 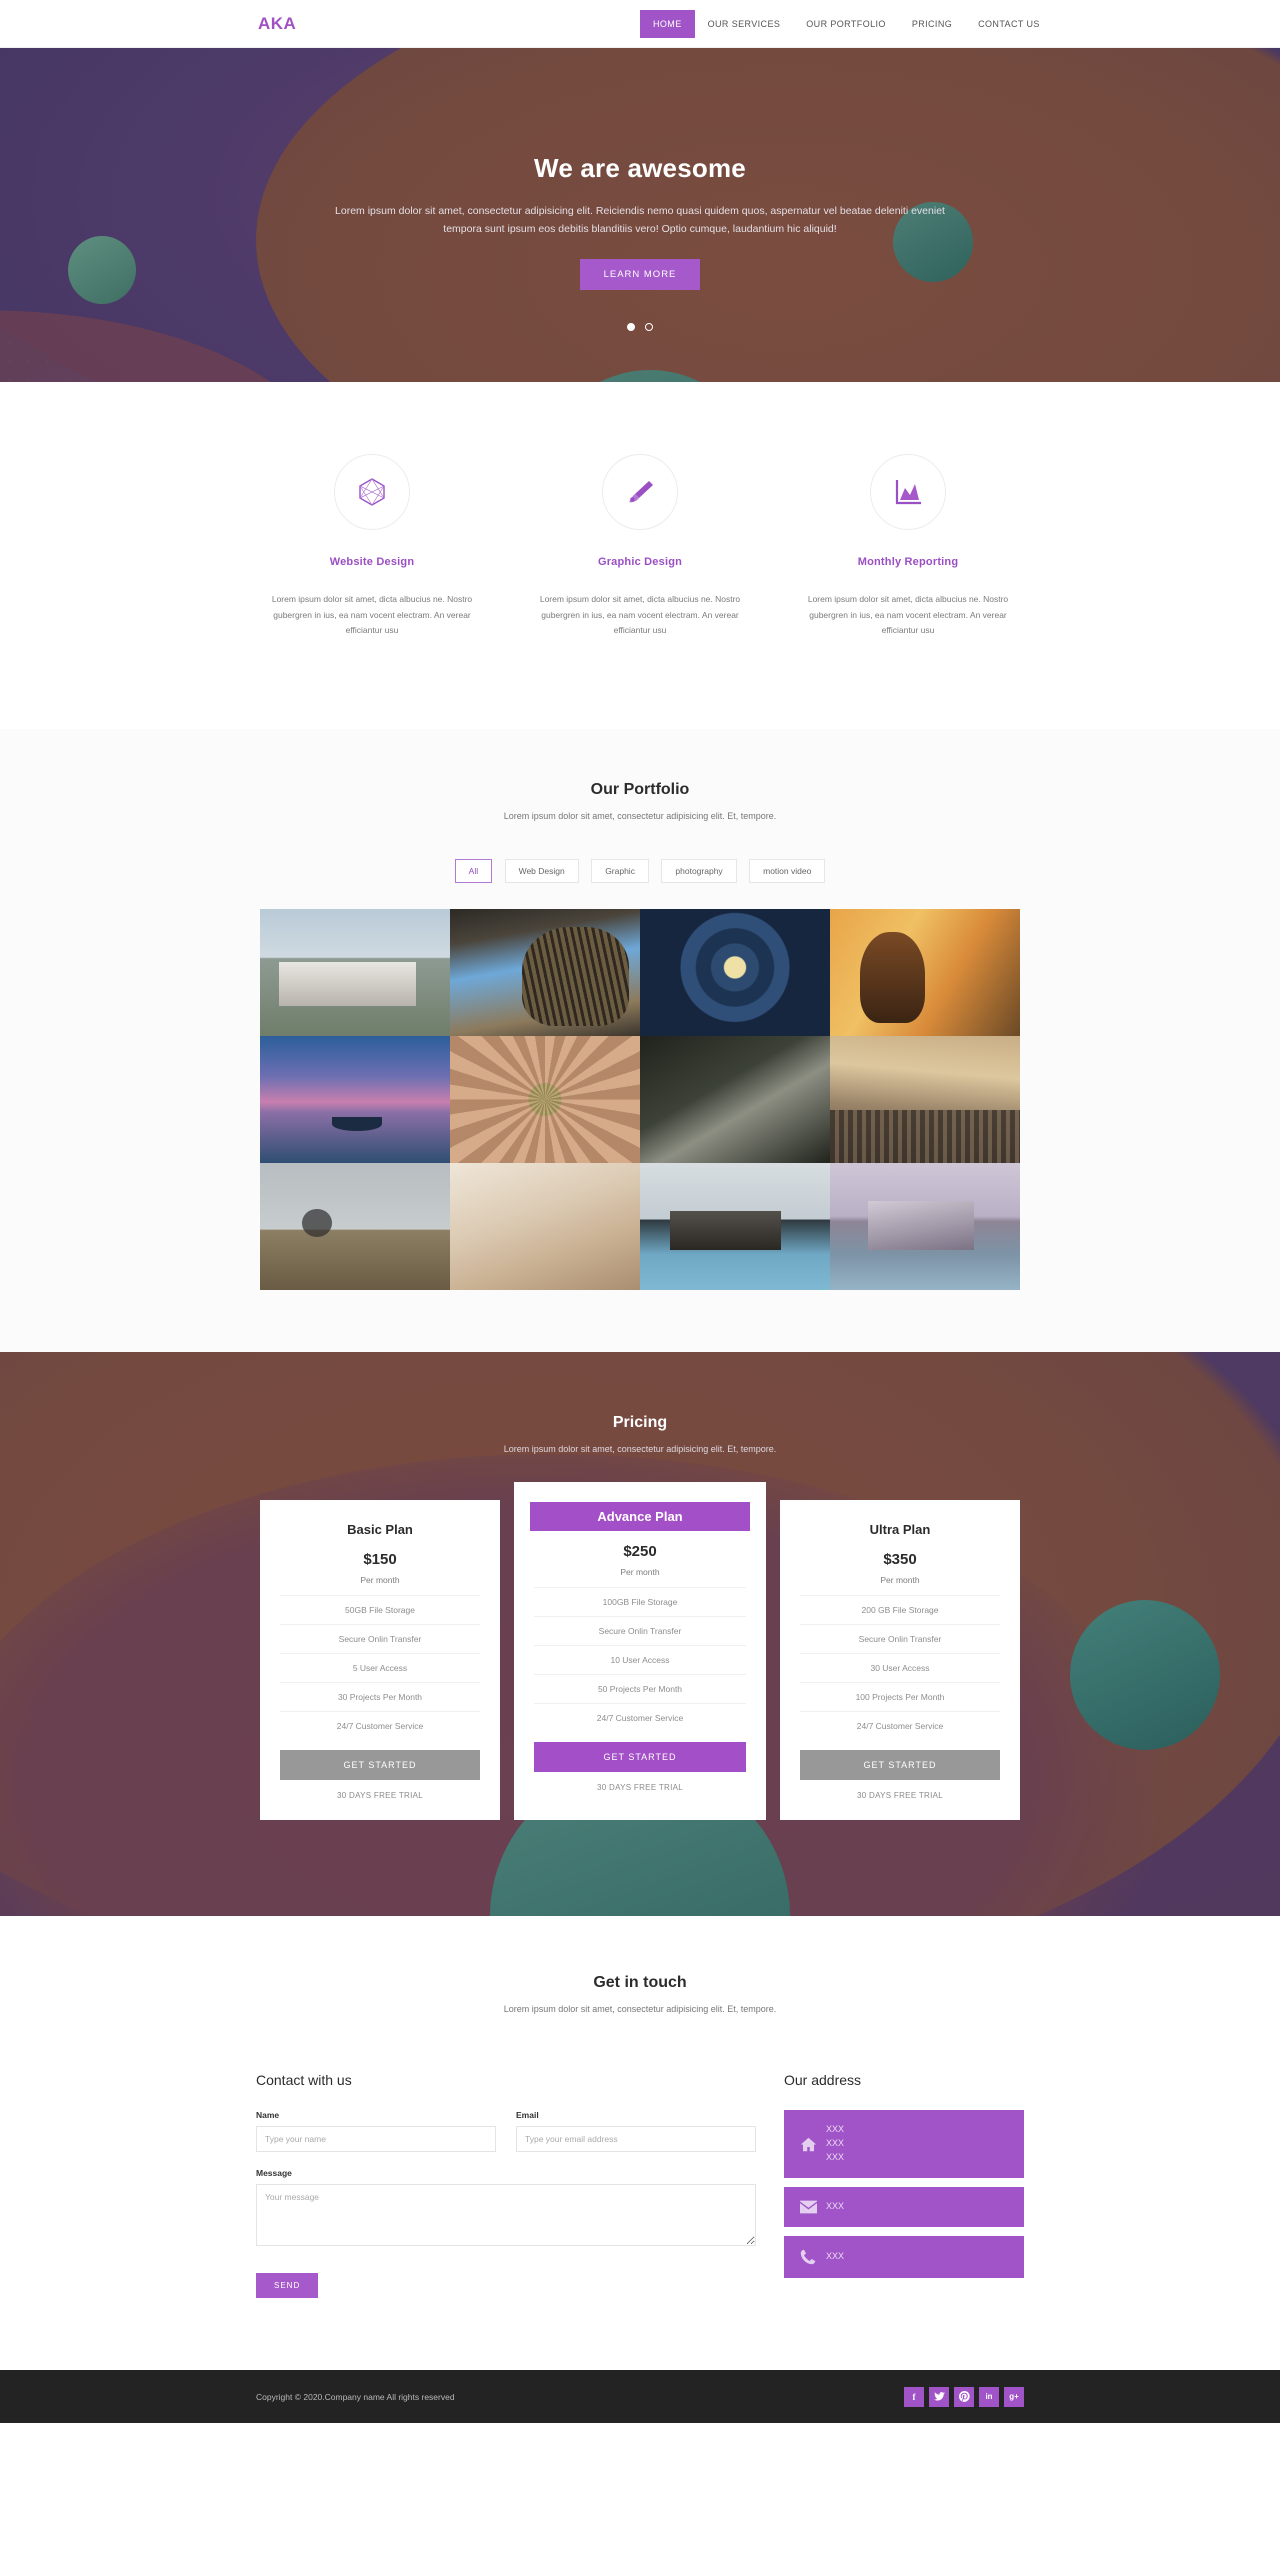 I want to click on name-input, so click(x=376, y=2139).